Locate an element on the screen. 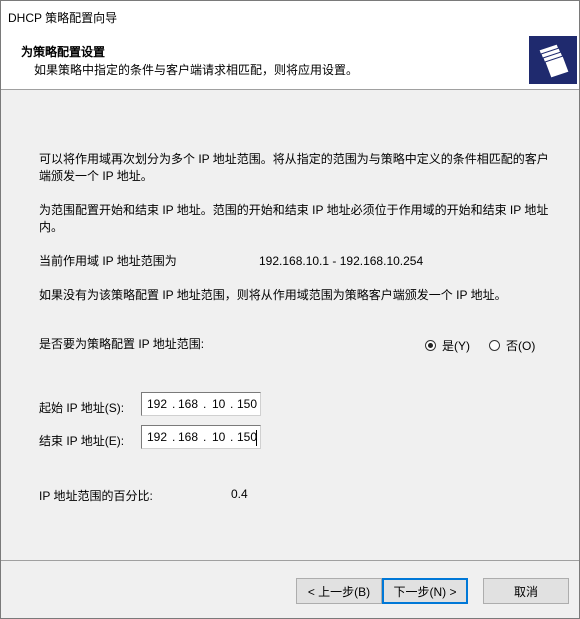 The height and width of the screenshot is (619, 580). radio-no-indicator is located at coordinates (494, 345).